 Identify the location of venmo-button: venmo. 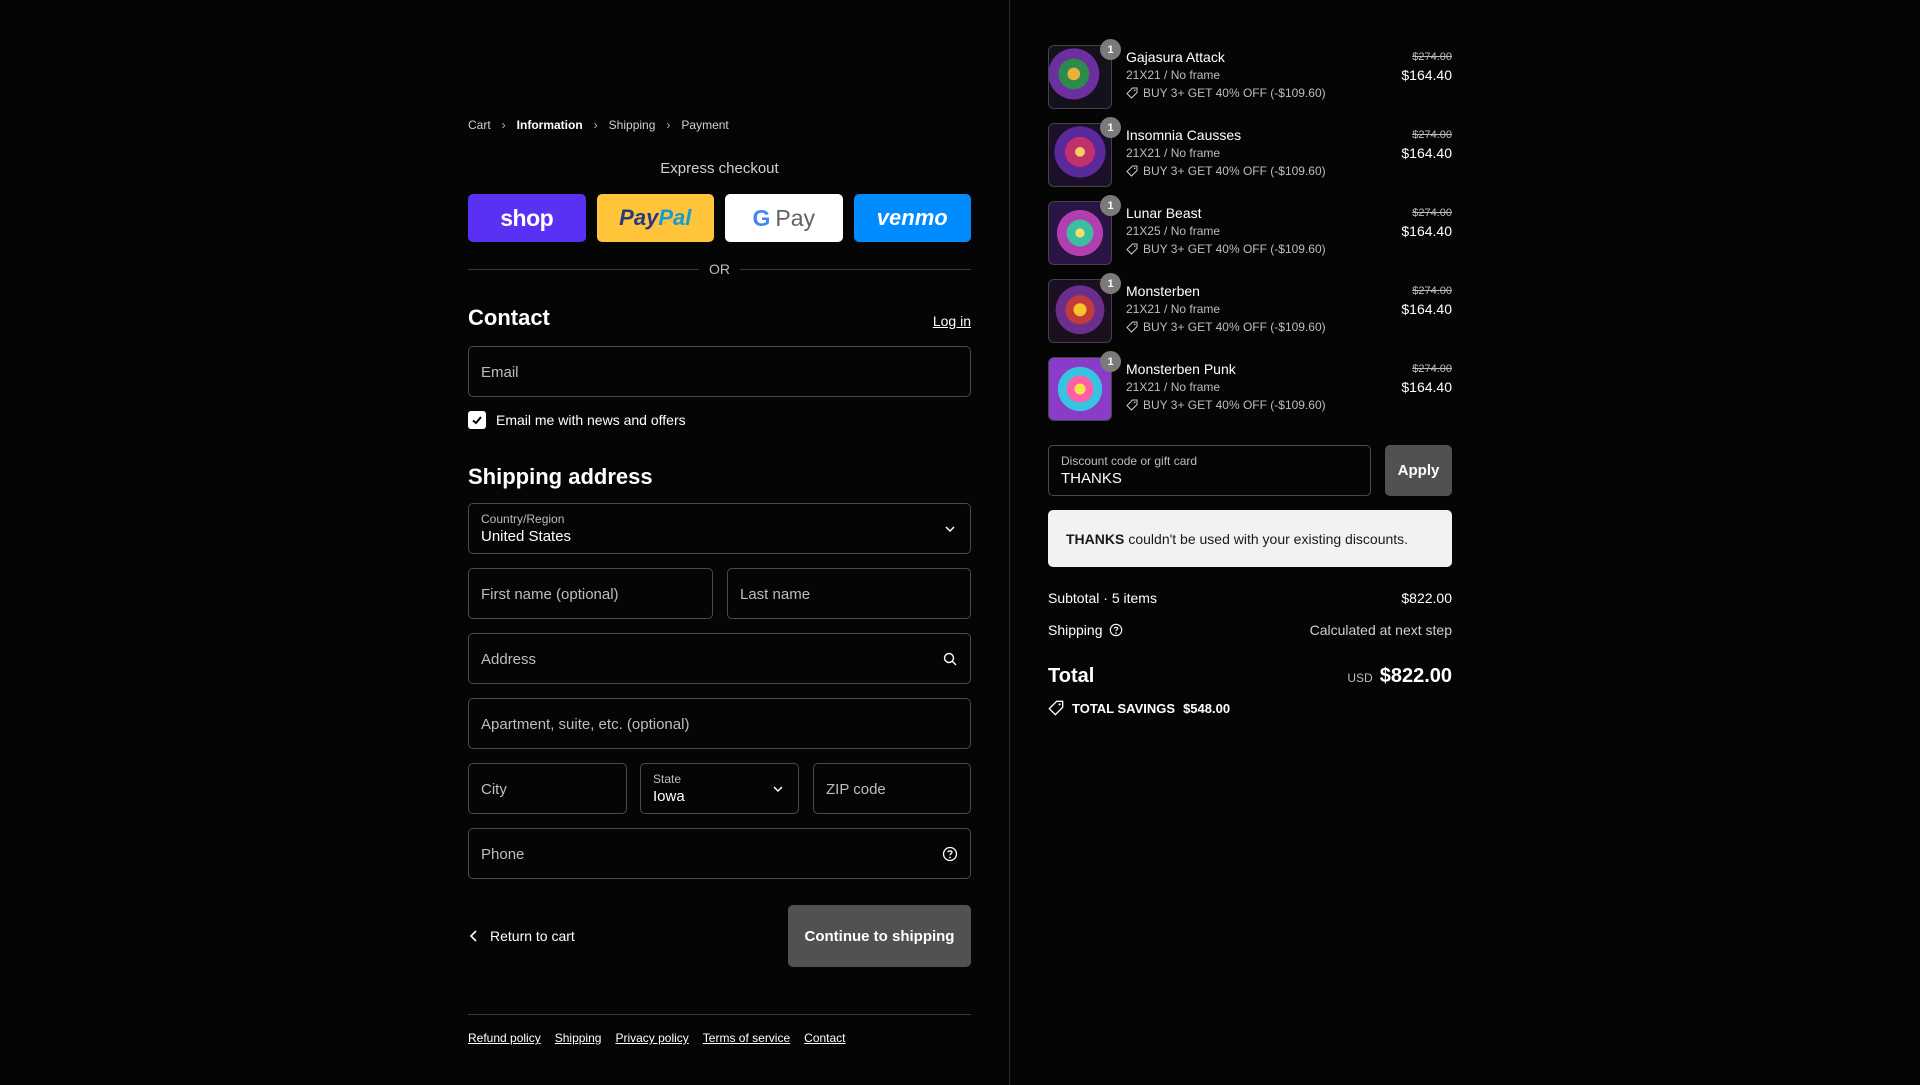
(912, 218).